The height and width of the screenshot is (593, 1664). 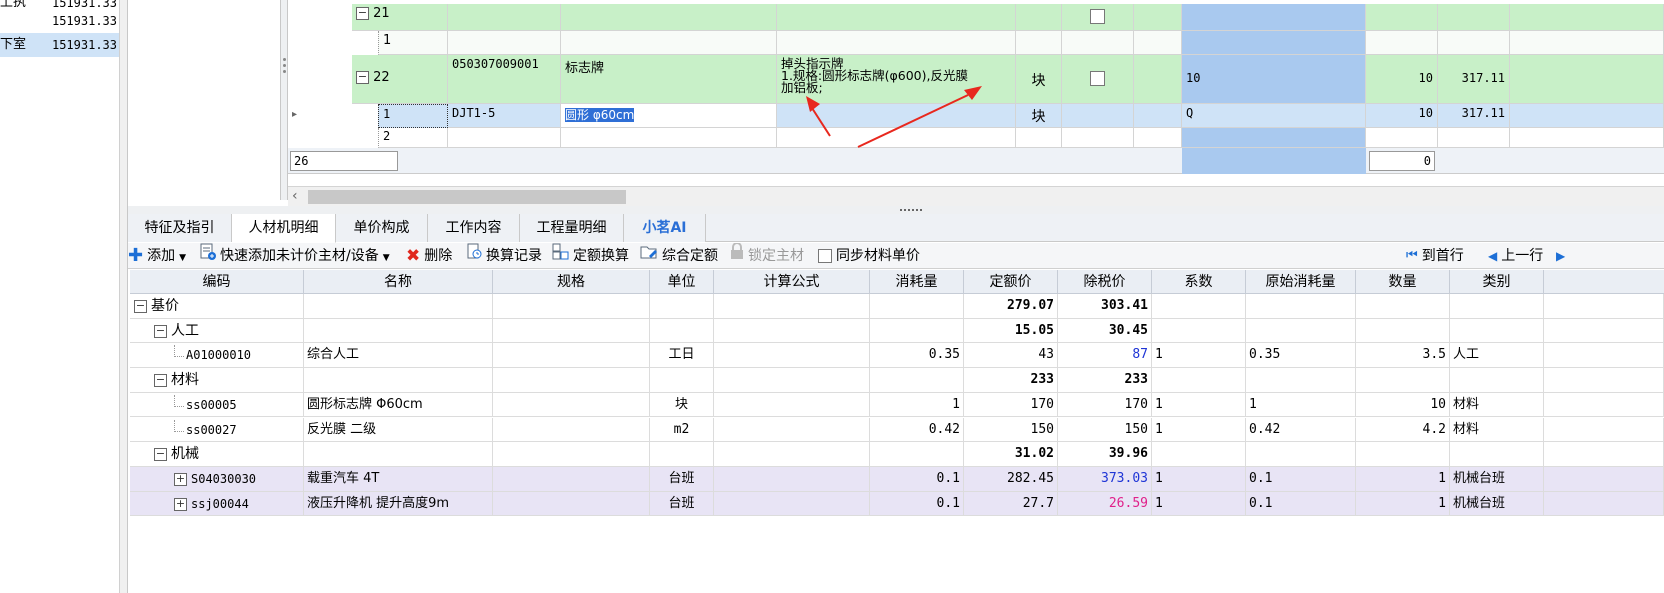 What do you see at coordinates (180, 504) in the screenshot?
I see `expand-toggle-icon: +` at bounding box center [180, 504].